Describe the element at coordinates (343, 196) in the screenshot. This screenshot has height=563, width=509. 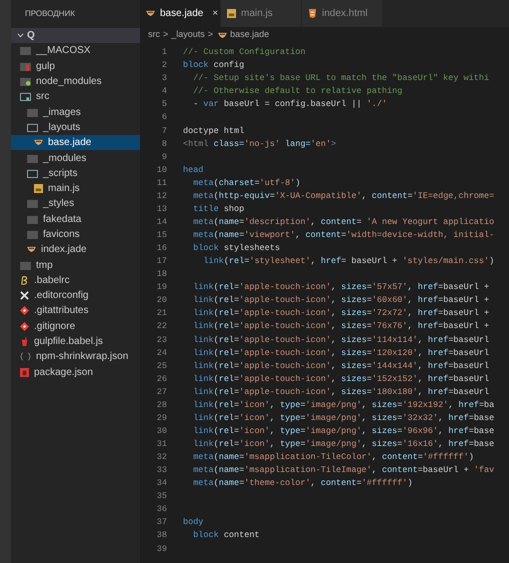
I see `code-line: meta(http-equiv='X-UA-Compatible', content='IE=edge,chrome=` at that location.